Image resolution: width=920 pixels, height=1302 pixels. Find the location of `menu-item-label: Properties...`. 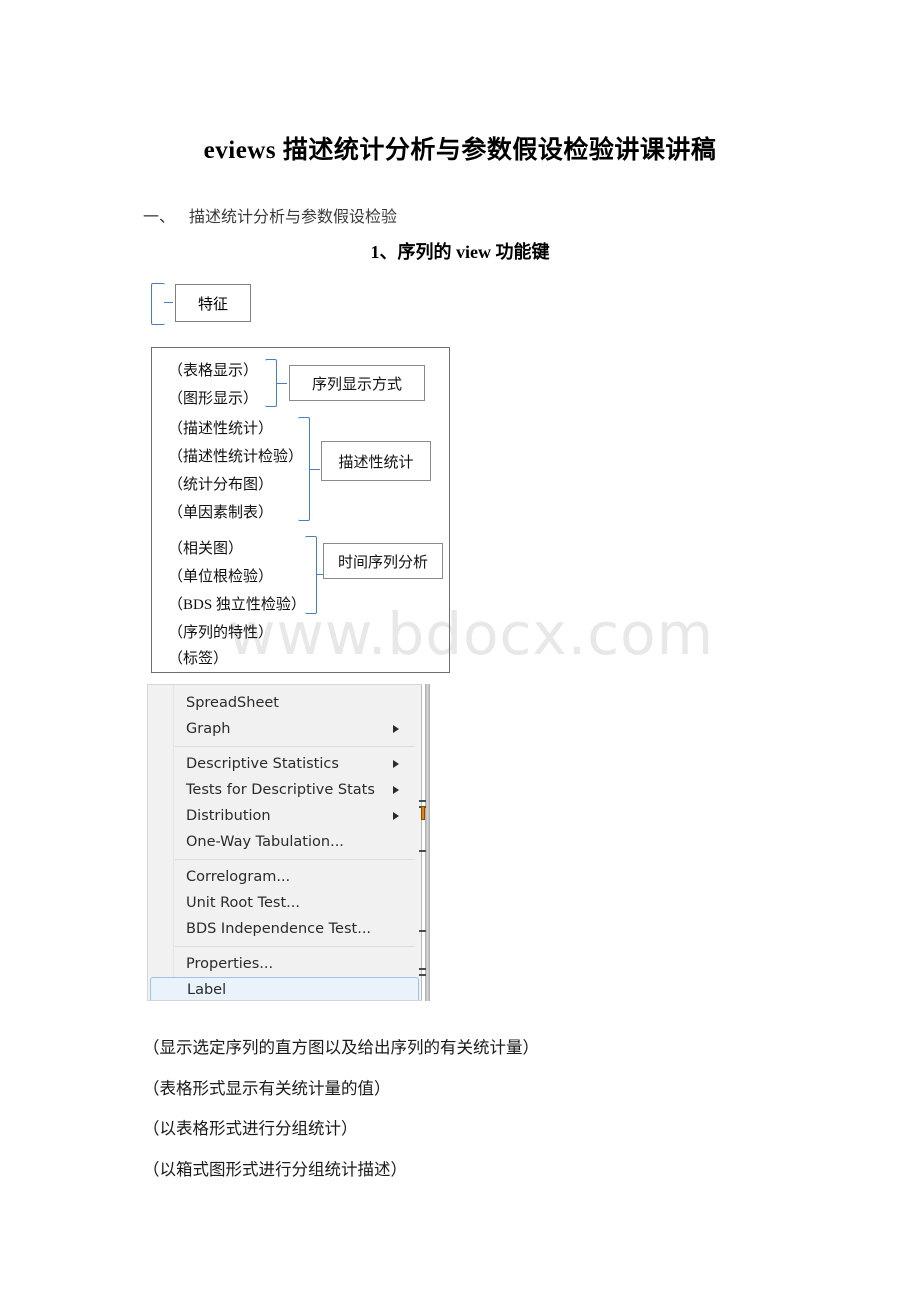

menu-item-label: Properties... is located at coordinates (230, 964).